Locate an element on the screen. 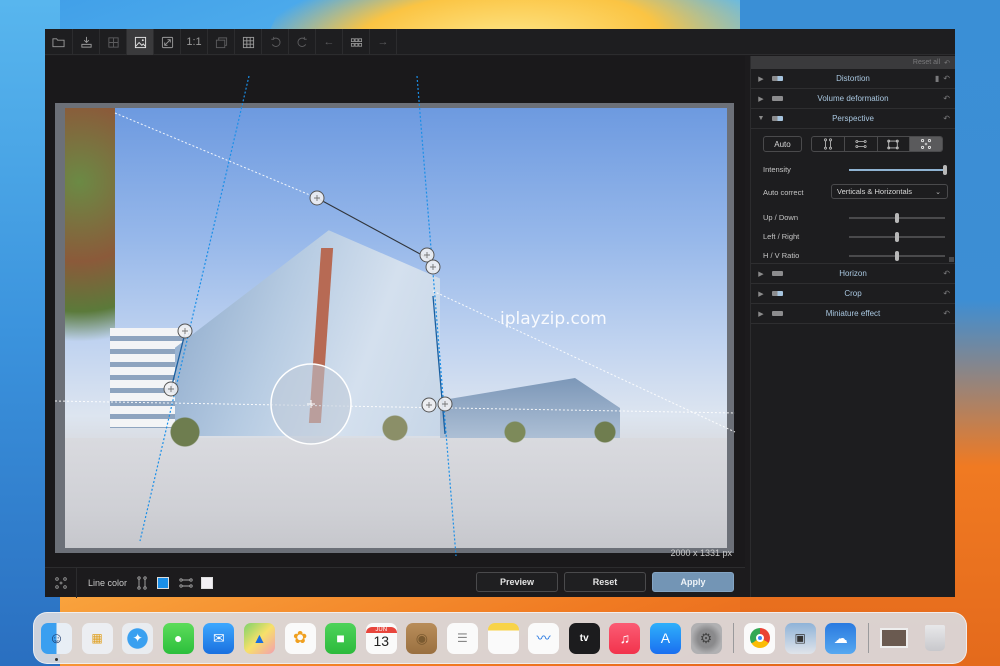  compare-view-button is located at coordinates (113, 42).